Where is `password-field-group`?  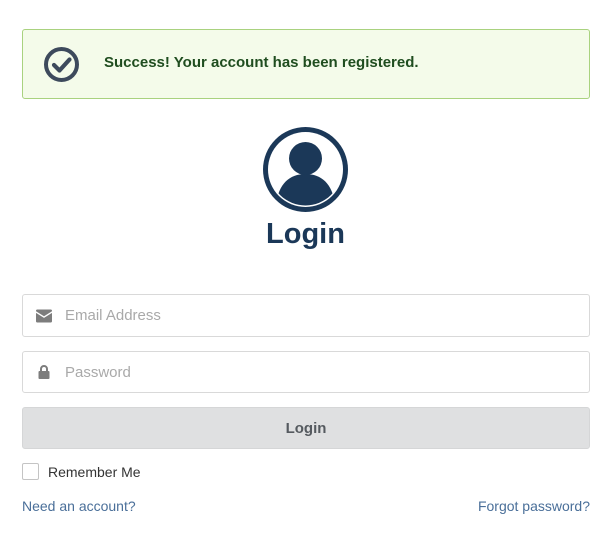
password-field-group is located at coordinates (306, 372).